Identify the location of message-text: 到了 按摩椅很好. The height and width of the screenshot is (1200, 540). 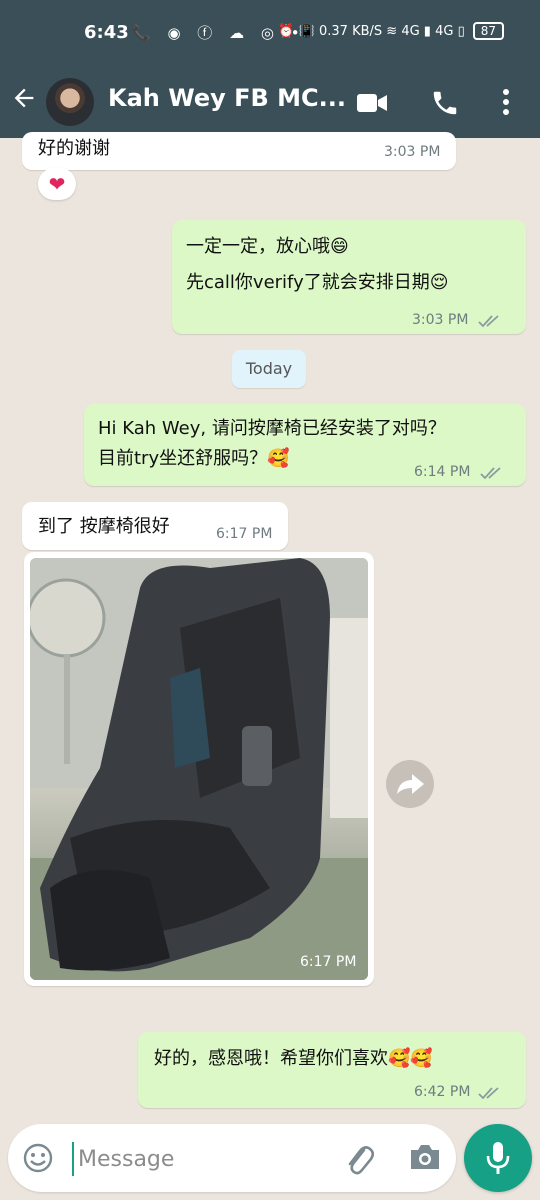
(104, 526).